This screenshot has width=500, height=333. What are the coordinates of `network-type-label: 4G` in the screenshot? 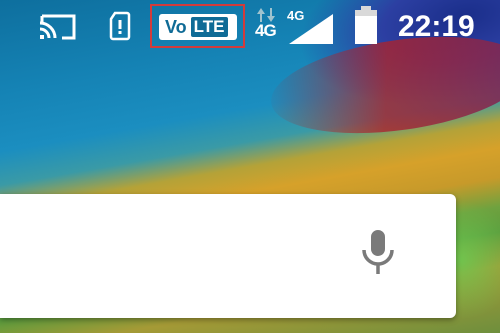 It's located at (266, 30).